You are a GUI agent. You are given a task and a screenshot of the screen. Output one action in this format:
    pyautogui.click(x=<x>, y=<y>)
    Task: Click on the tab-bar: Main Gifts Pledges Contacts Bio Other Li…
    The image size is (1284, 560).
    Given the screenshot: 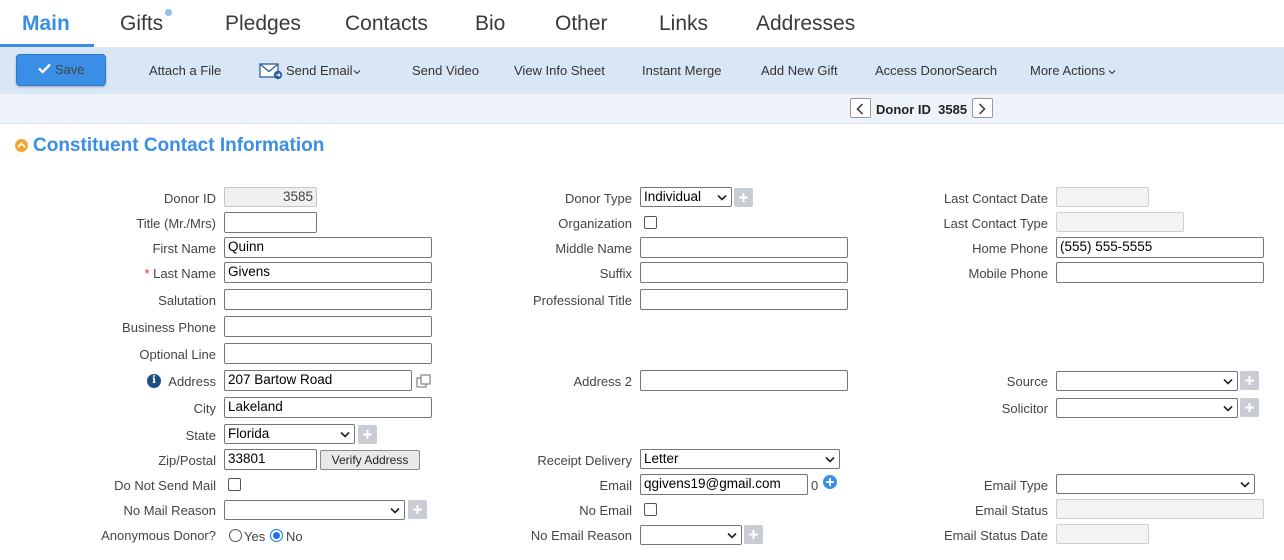 What is the action you would take?
    pyautogui.click(x=642, y=24)
    